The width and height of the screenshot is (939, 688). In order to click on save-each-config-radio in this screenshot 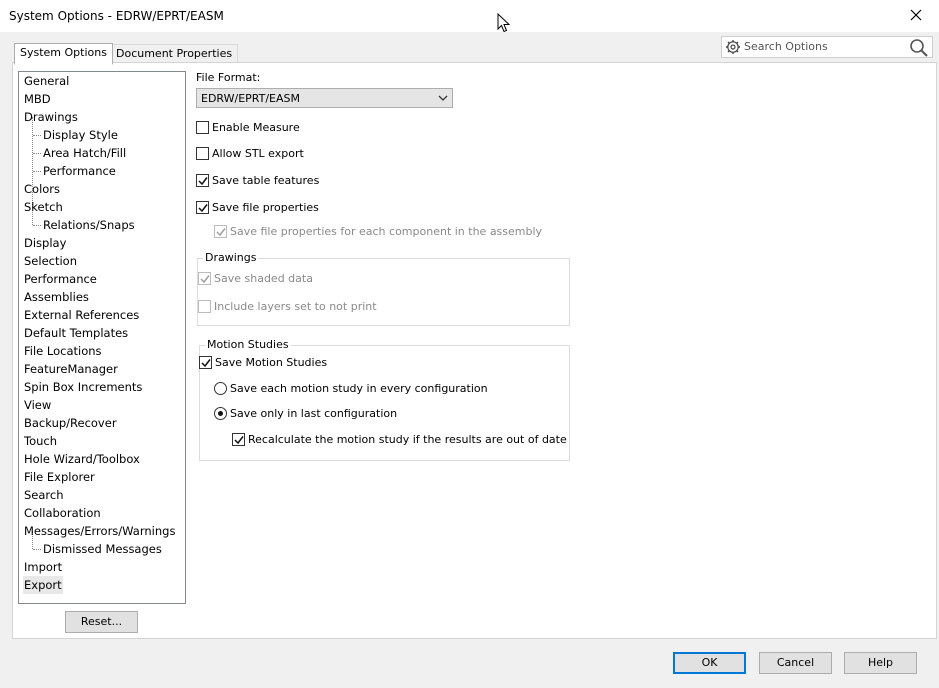, I will do `click(220, 388)`.